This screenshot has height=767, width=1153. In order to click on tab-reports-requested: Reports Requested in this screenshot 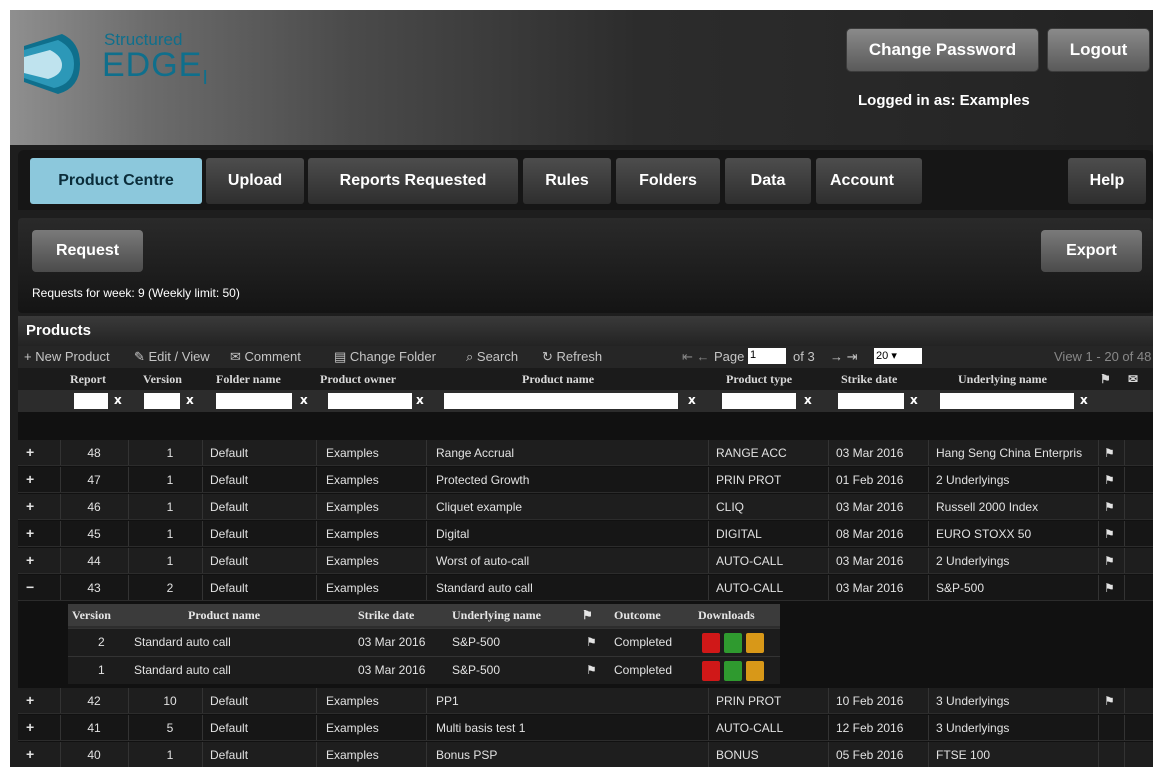, I will do `click(413, 181)`.